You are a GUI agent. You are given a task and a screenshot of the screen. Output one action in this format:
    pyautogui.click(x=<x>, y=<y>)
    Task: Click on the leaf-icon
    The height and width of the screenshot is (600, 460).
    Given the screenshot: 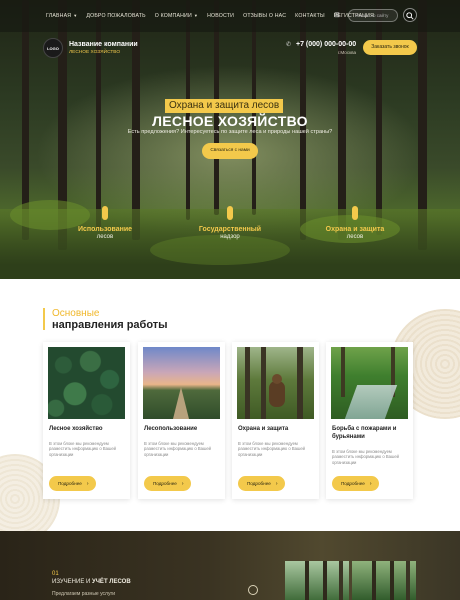 What is the action you would take?
    pyautogui.click(x=253, y=590)
    